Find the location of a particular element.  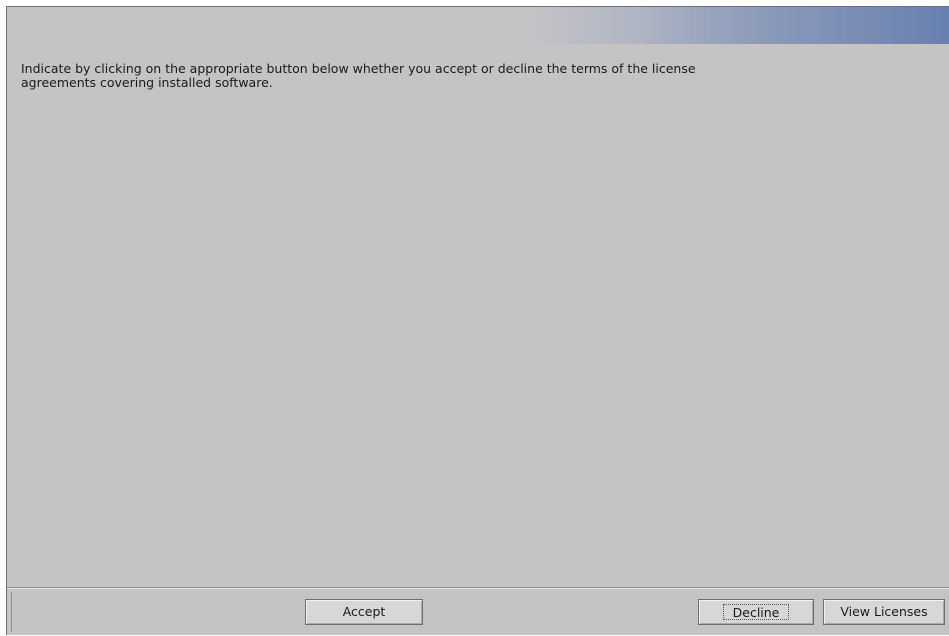

view-licenses-button: View Licenses is located at coordinates (884, 612).